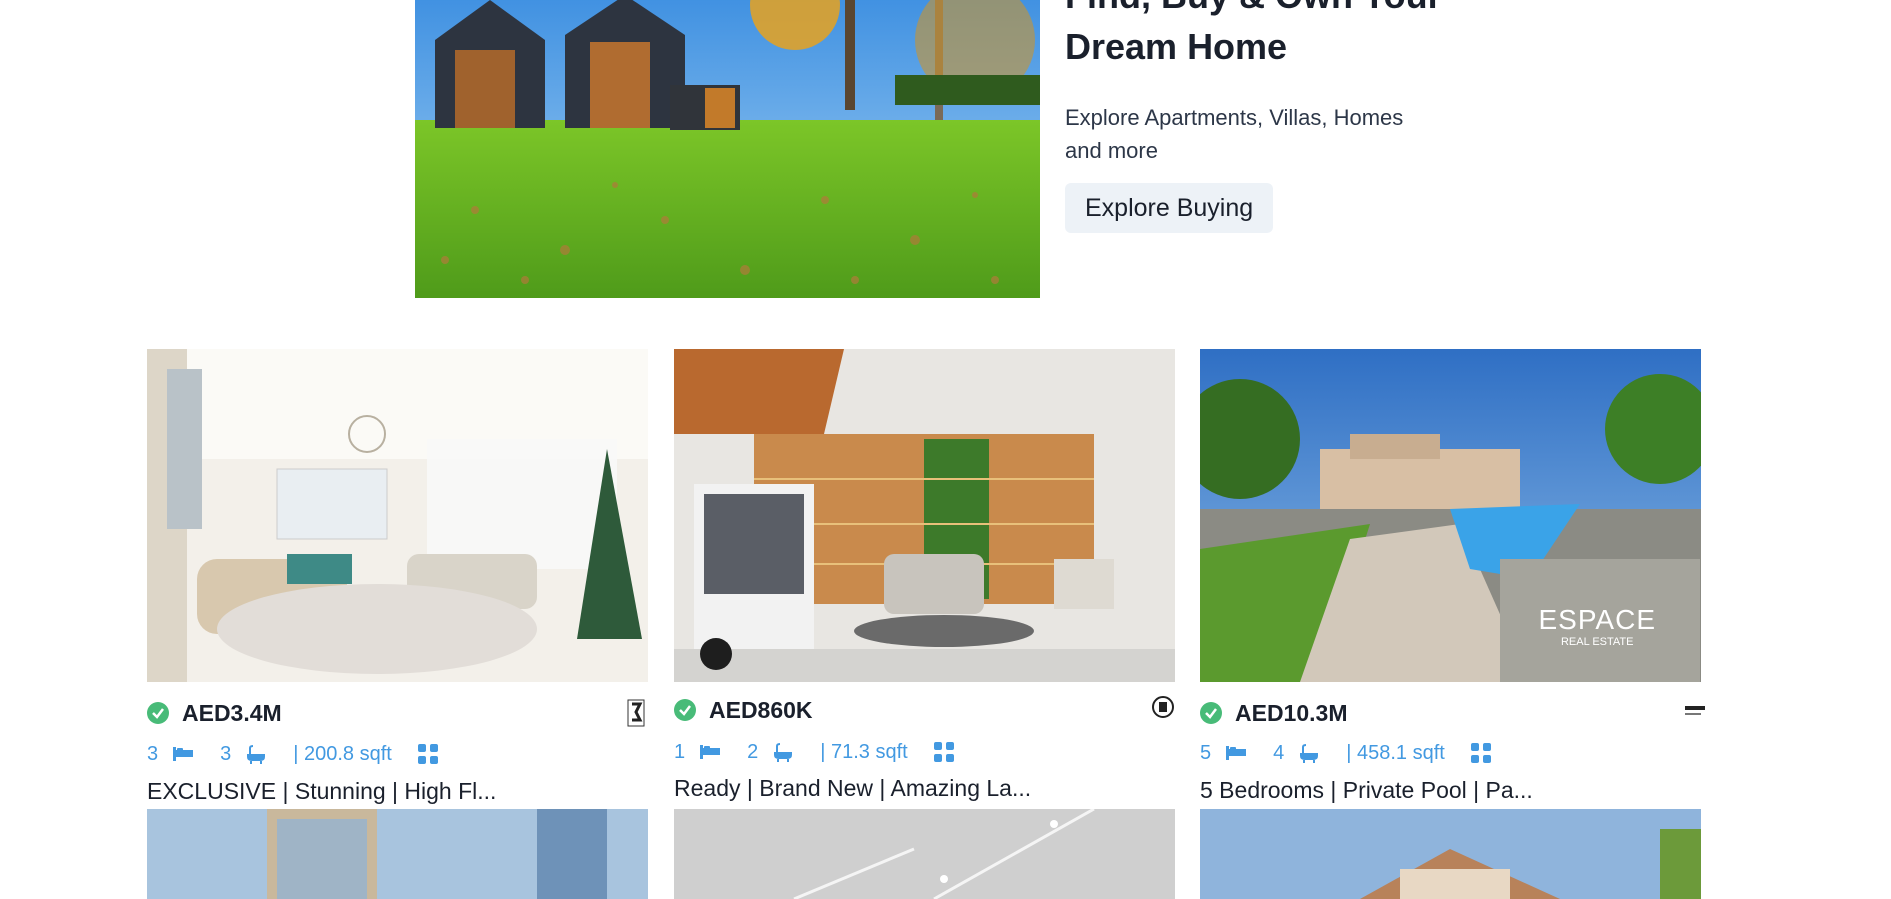 The height and width of the screenshot is (899, 1891). Describe the element at coordinates (753, 751) in the screenshot. I see `baths-count: 2` at that location.